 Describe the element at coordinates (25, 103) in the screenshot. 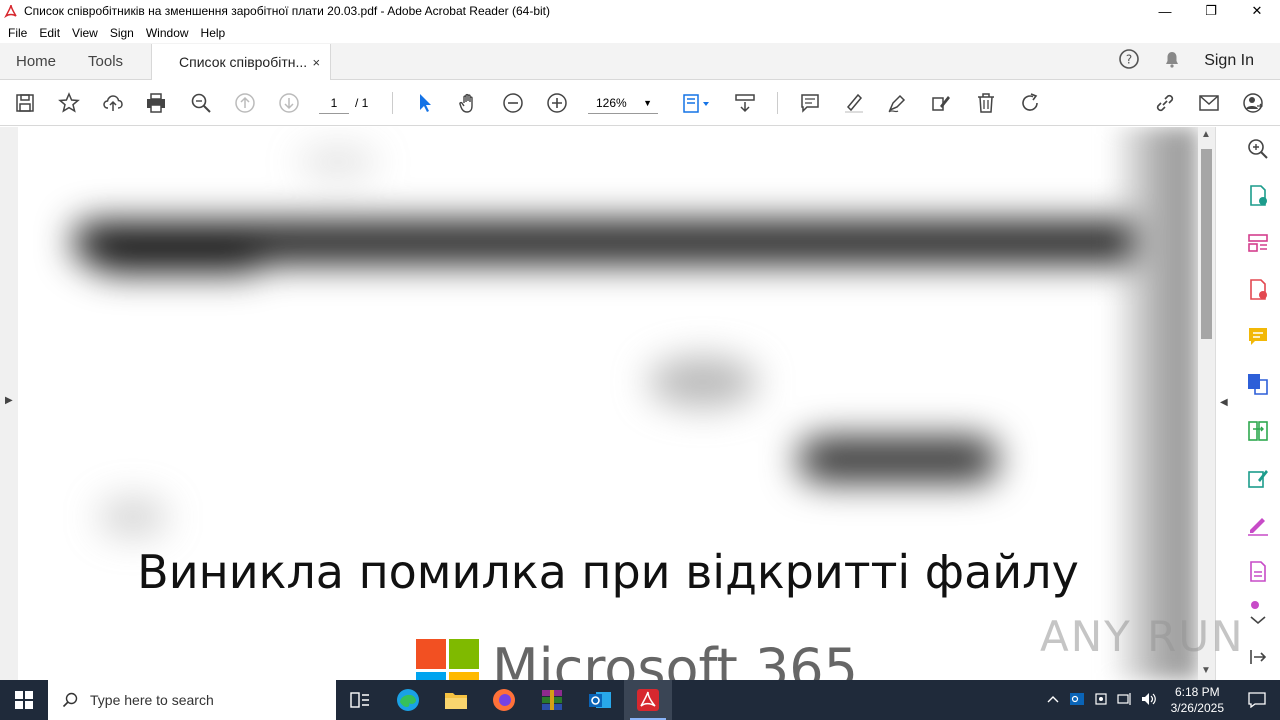

I see `save-icon` at that location.